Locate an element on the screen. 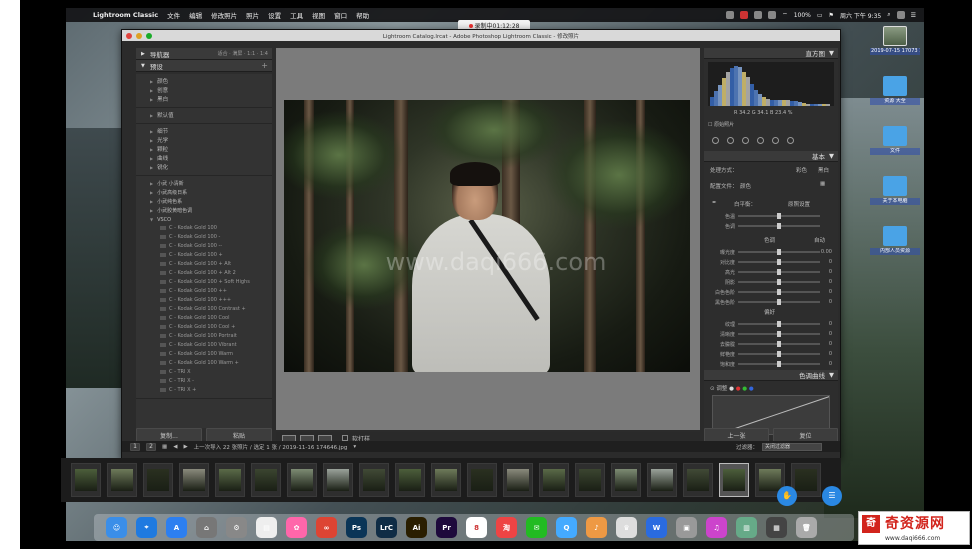  wifi-icon: ⌔ is located at coordinates (785, 15).